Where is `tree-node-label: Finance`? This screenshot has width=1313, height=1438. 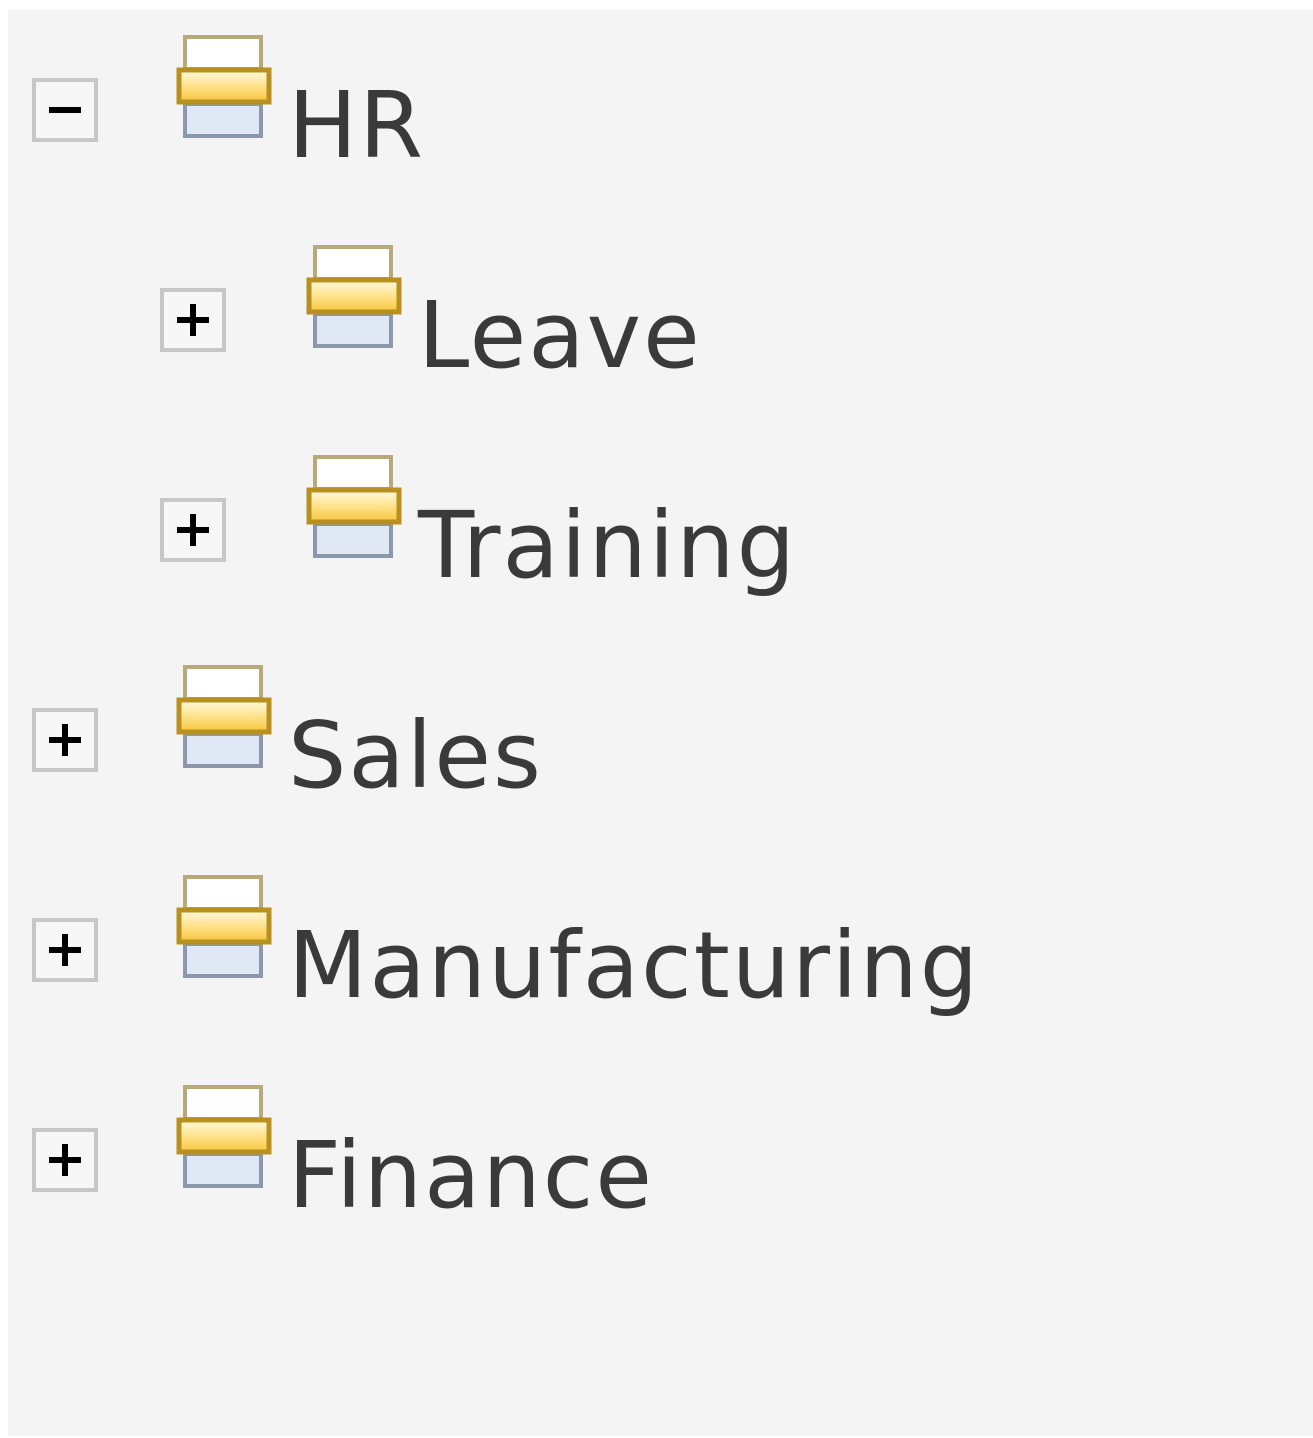 tree-node-label: Finance is located at coordinates (471, 1175).